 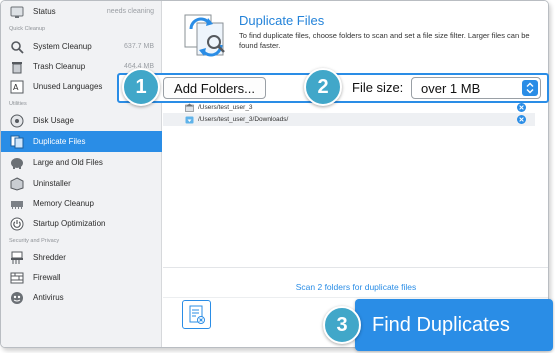 What do you see at coordinates (81, 120) in the screenshot?
I see `sidebar-item-disk-usage: Disk Usage` at bounding box center [81, 120].